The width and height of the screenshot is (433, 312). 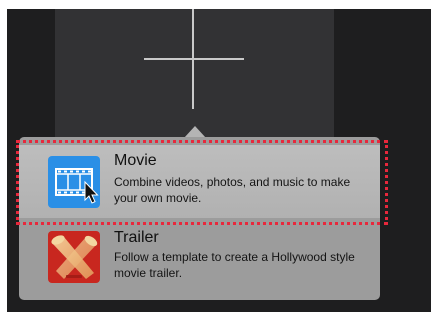 What do you see at coordinates (74, 182) in the screenshot?
I see `film-strip-icon` at bounding box center [74, 182].